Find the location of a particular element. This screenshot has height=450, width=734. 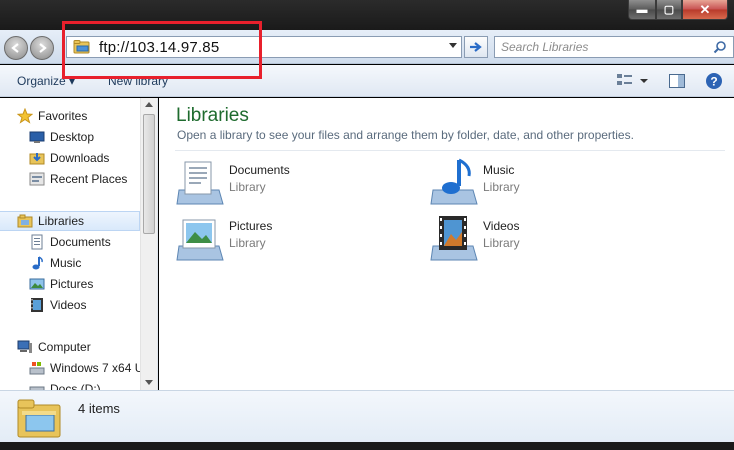

close-button: ✕ is located at coordinates (705, 10).